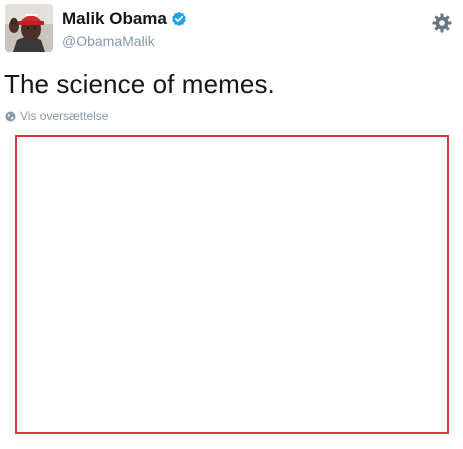 Image resolution: width=463 pixels, height=449 pixels. I want to click on verified-badge-icon, so click(179, 19).